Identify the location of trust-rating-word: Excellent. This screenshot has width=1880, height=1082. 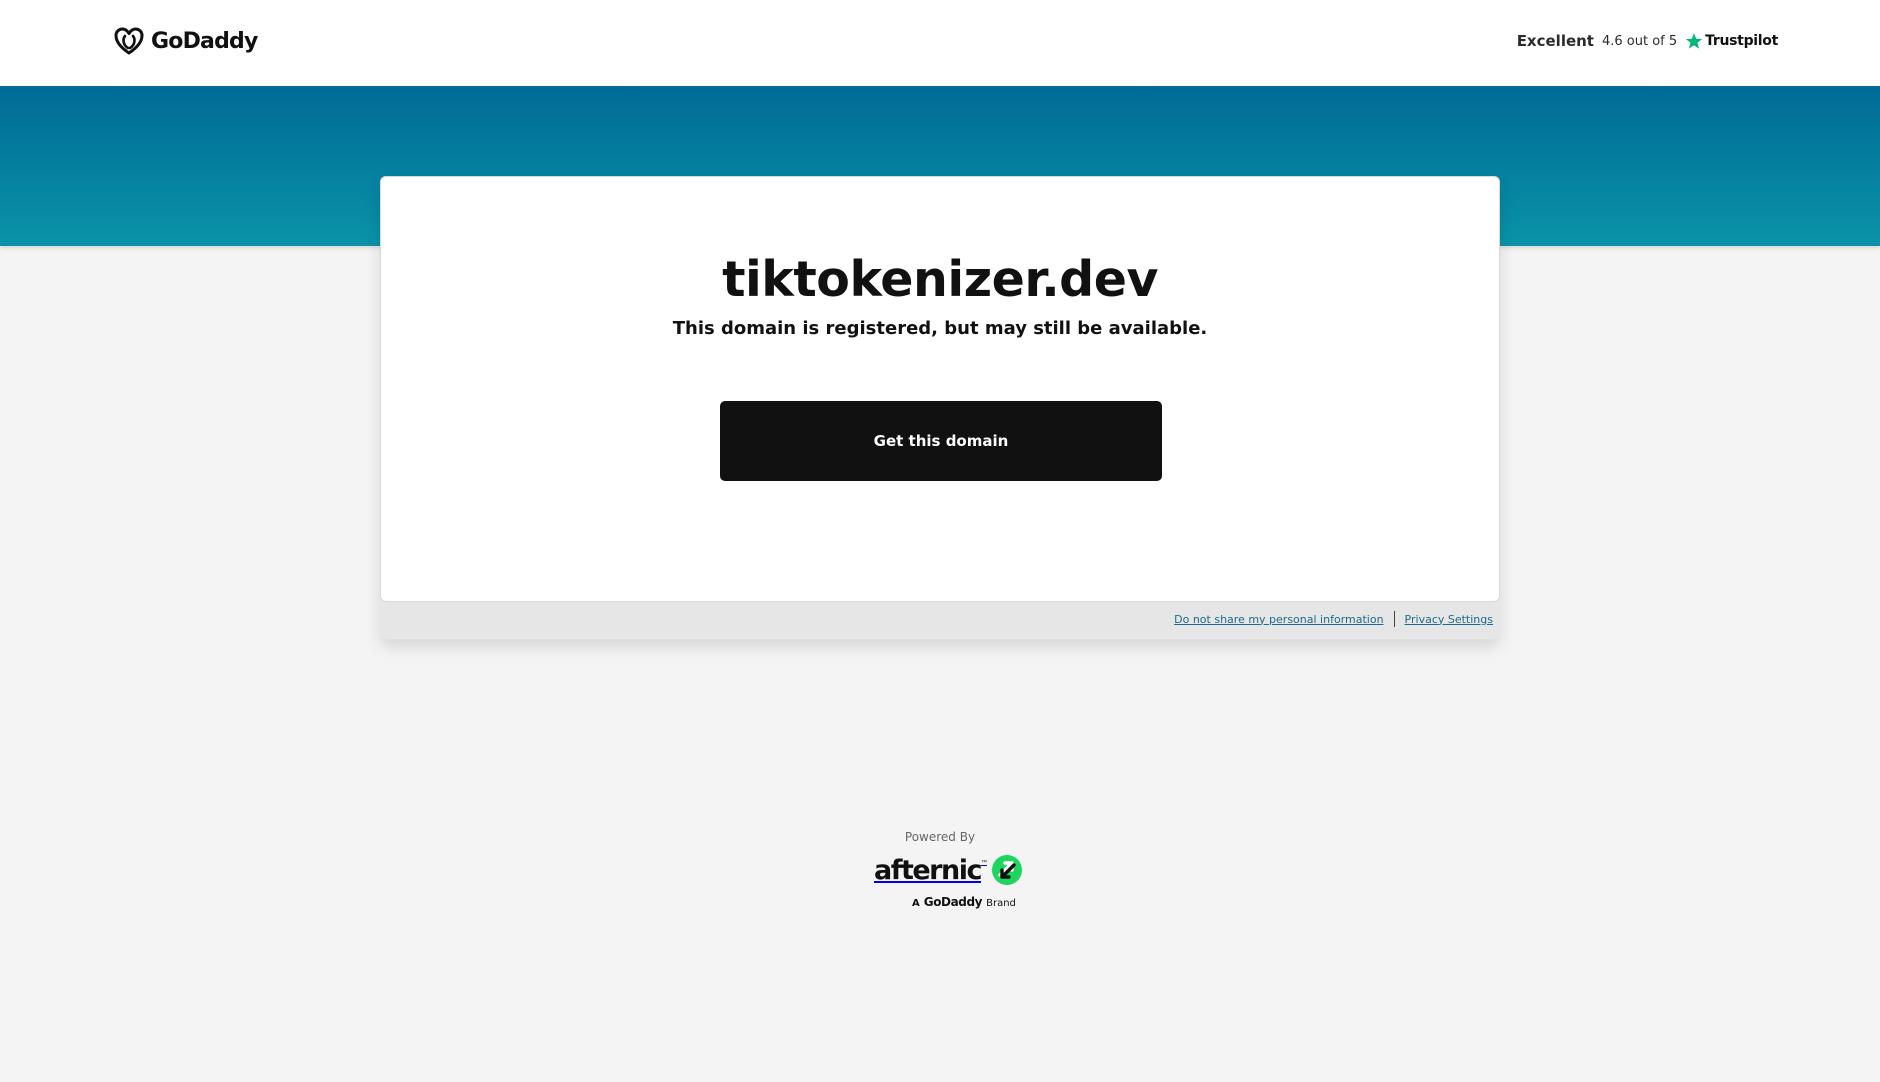
(1555, 41).